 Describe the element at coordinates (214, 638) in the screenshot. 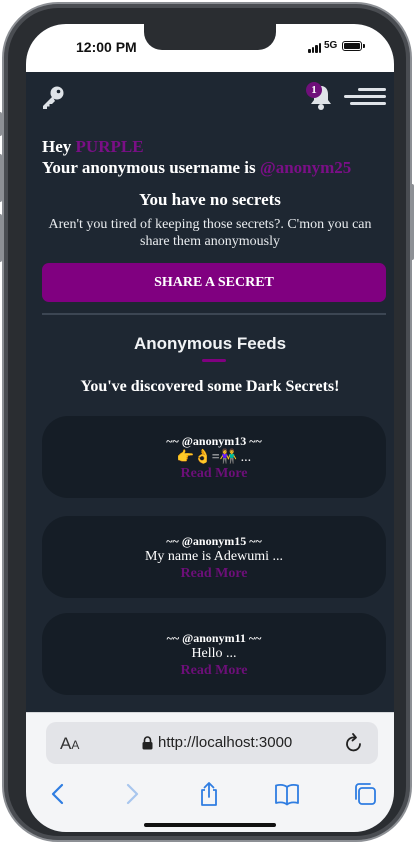

I see `feed-author: ~~ @anonym11 ~~` at that location.